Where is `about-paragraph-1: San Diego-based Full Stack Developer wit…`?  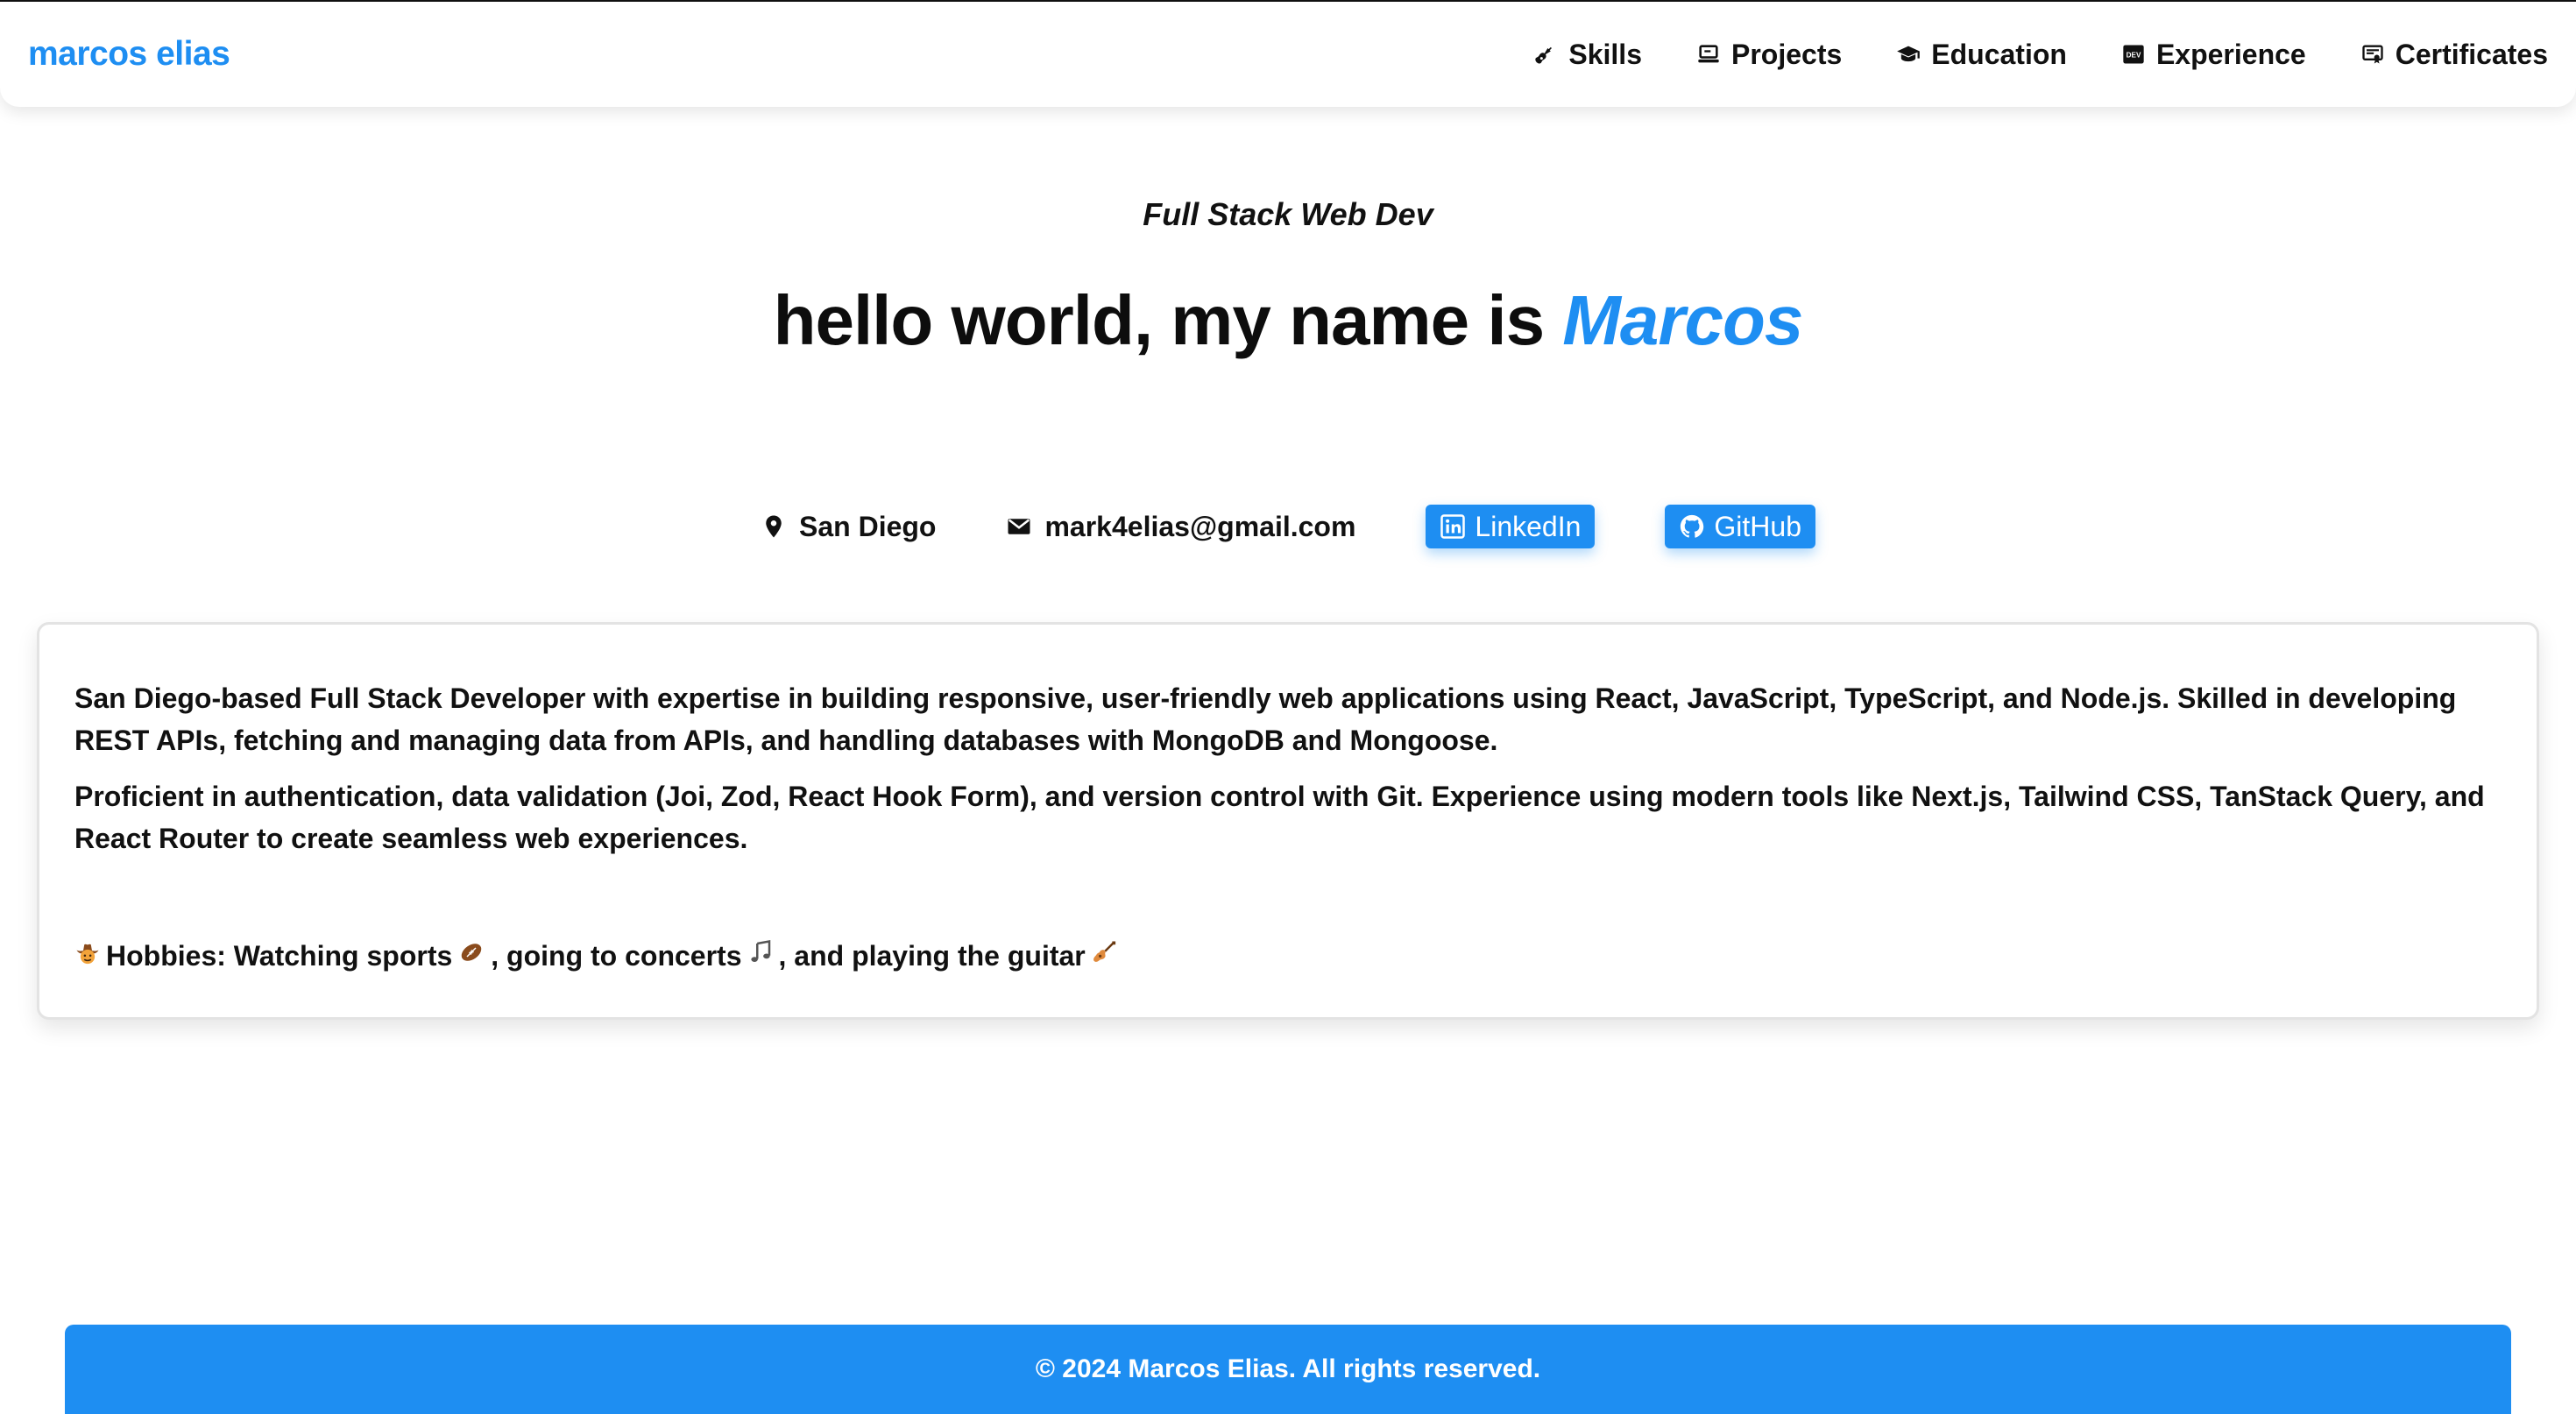
about-paragraph-1: San Diego-based Full Stack Developer wit… is located at coordinates (1265, 719).